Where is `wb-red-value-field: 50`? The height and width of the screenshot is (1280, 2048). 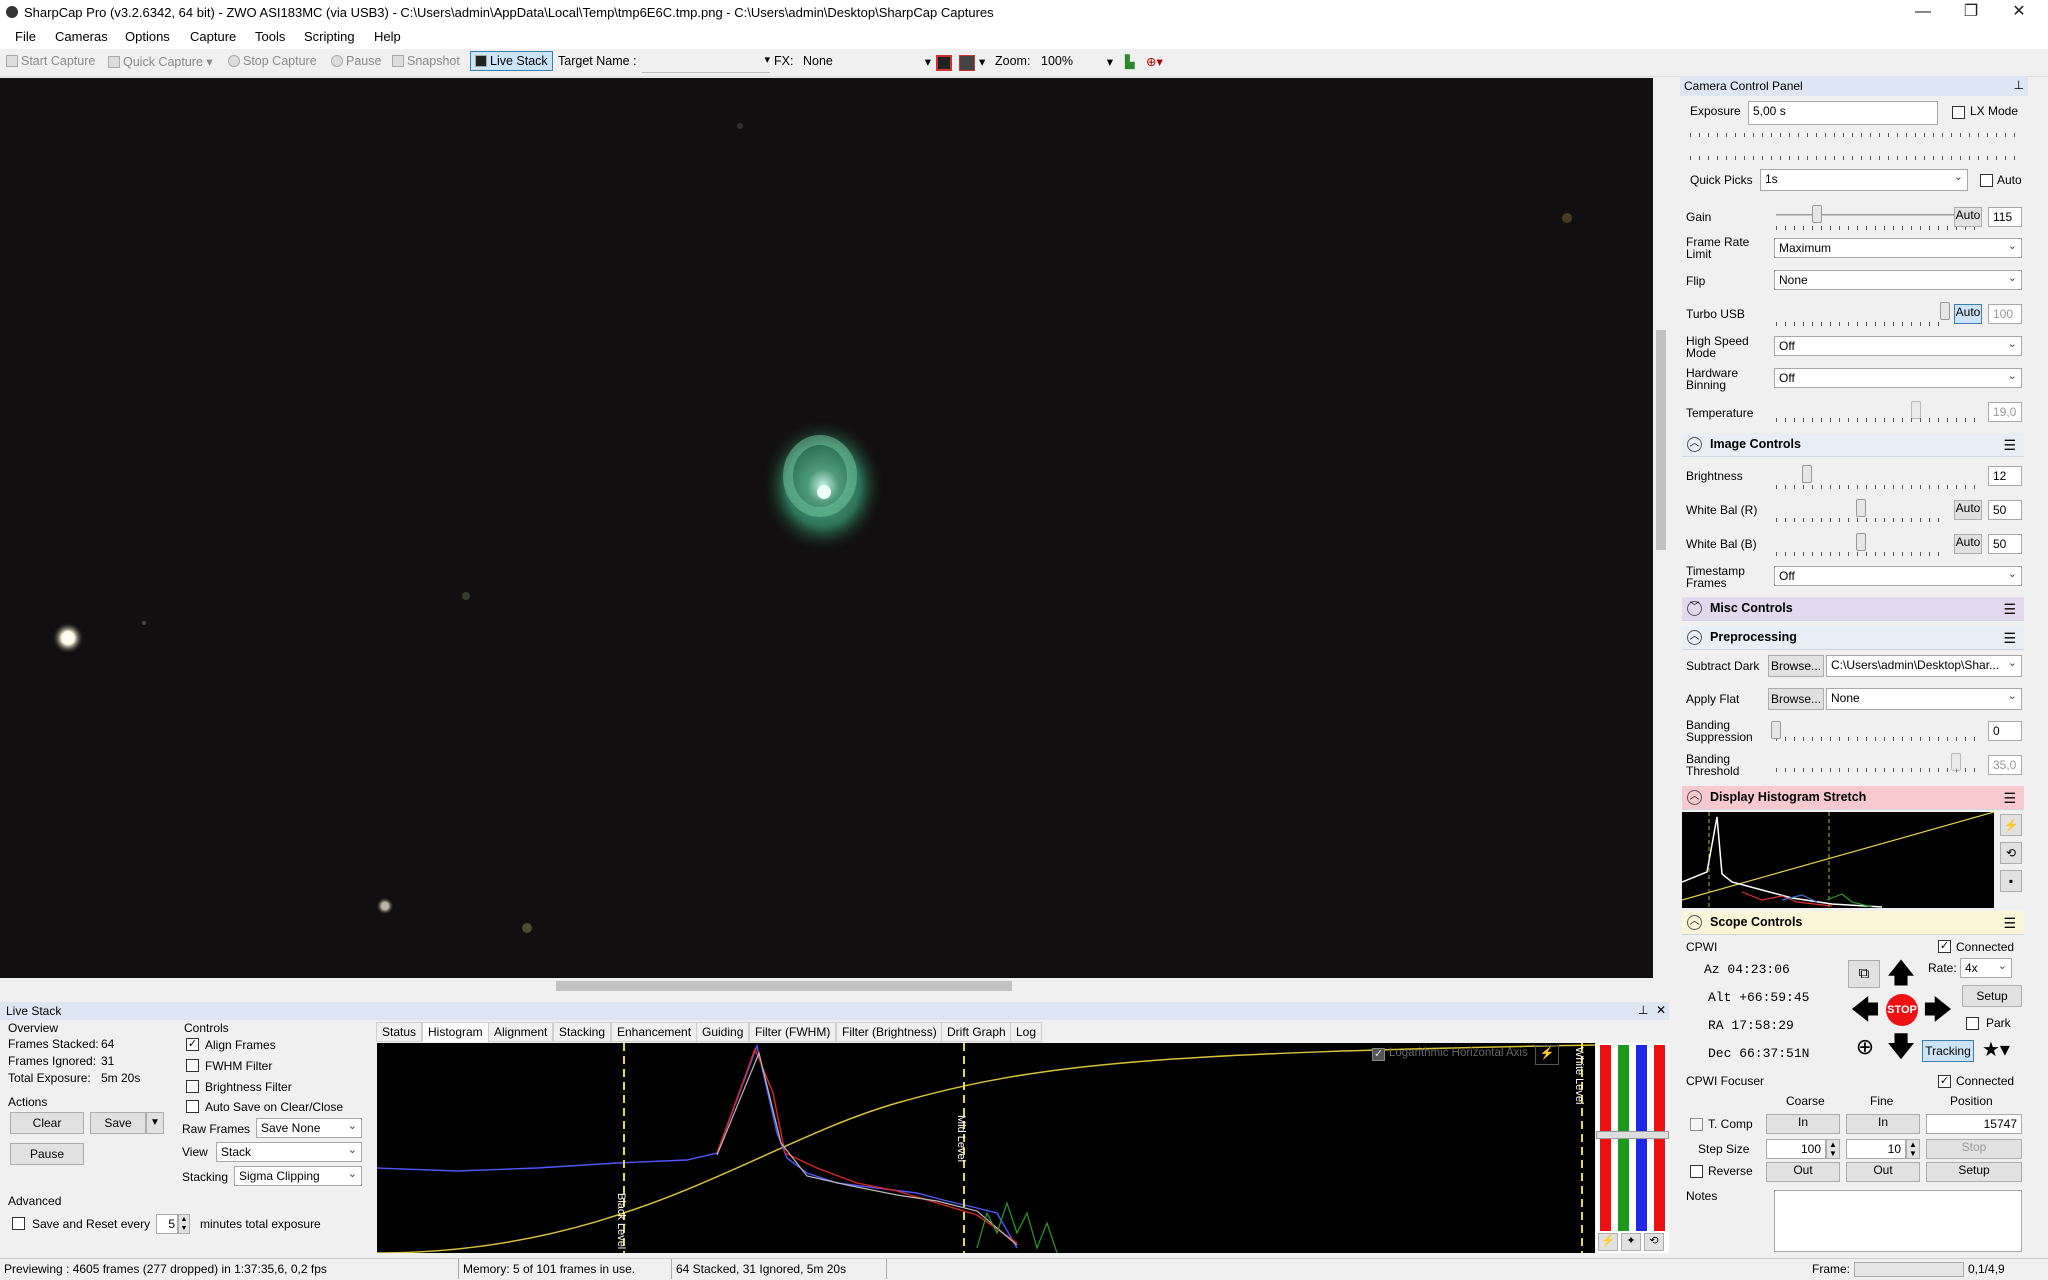 wb-red-value-field: 50 is located at coordinates (2005, 510).